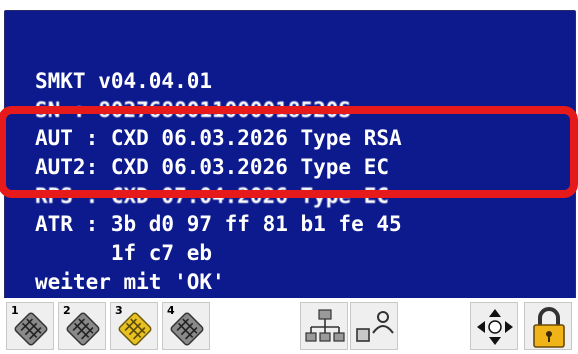 This screenshot has height=354, width=578. I want to click on display-line-prompt: weiter mit 'OK', so click(130, 281).